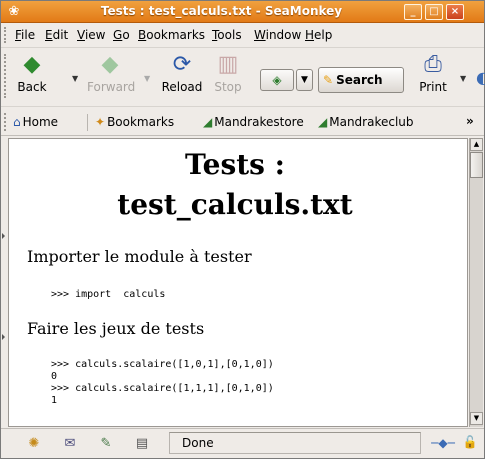 The image size is (485, 459). I want to click on print-icon: ⎙, so click(433, 64).